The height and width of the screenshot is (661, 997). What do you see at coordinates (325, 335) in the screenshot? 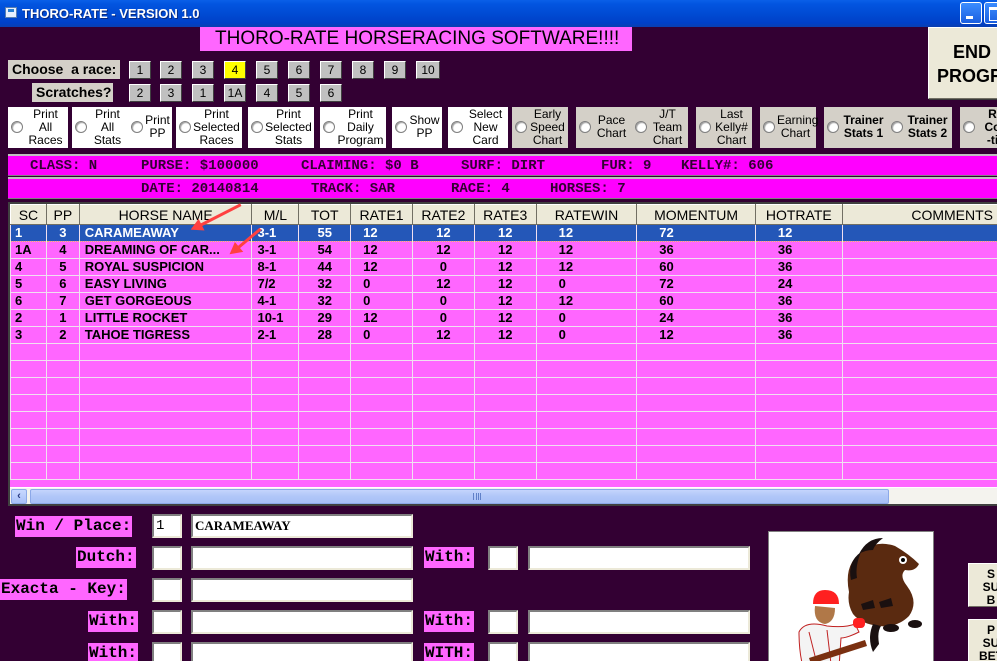
I see `cell-tot: 28` at bounding box center [325, 335].